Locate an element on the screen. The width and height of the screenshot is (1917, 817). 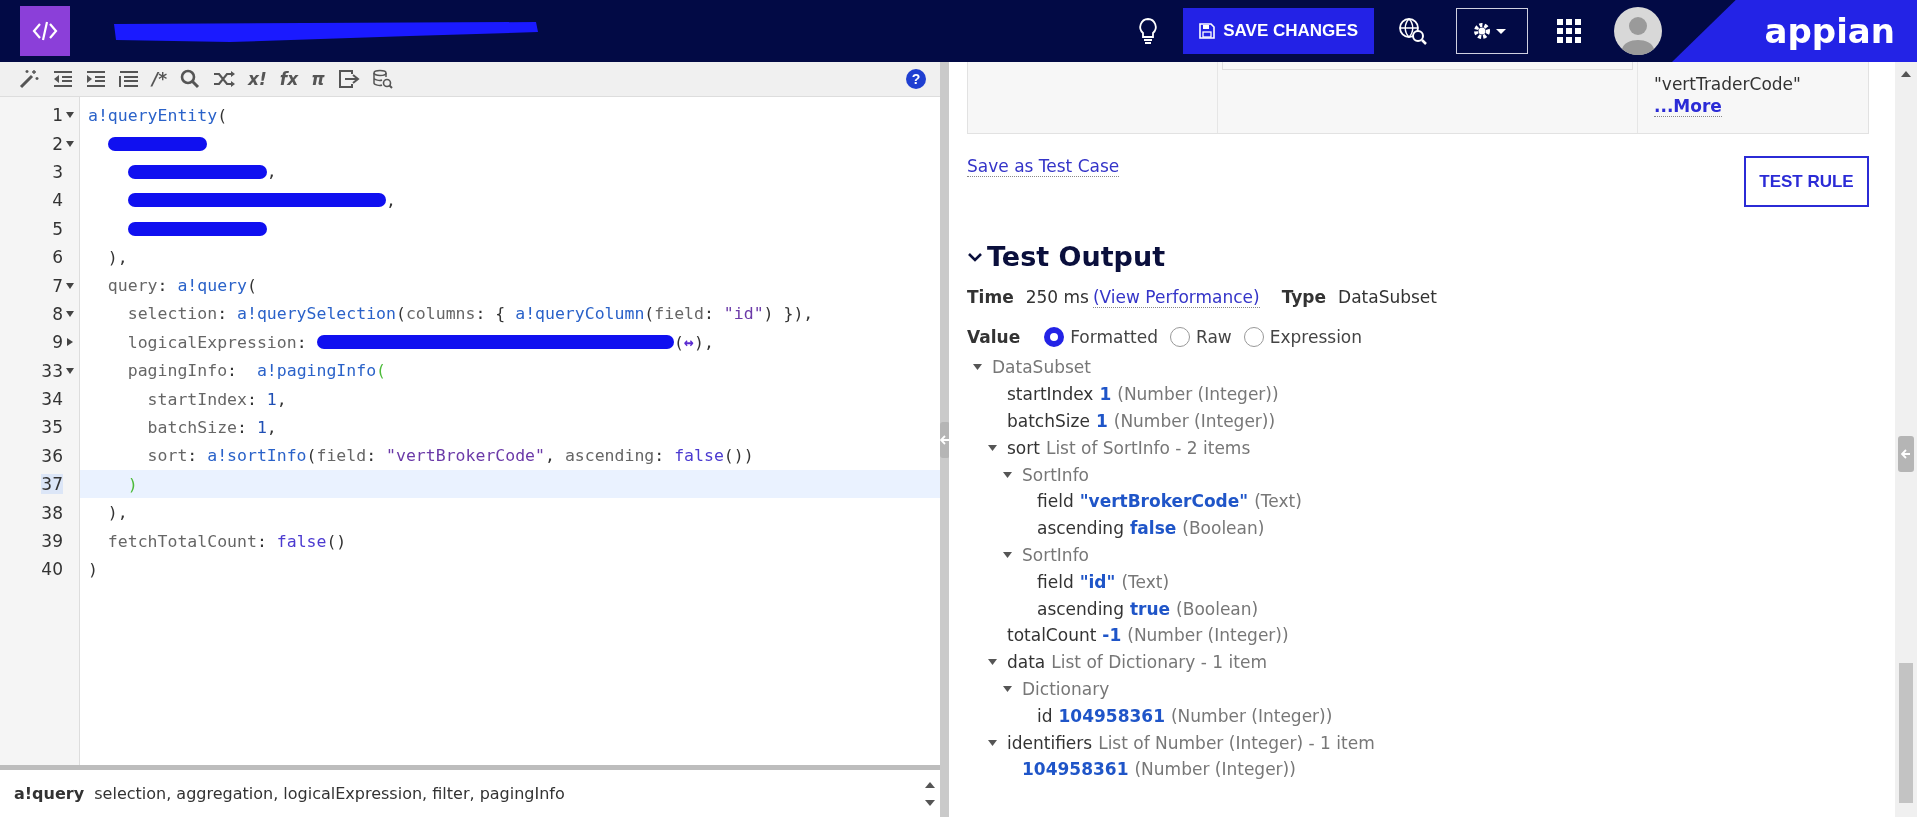
field-label: Time is located at coordinates (990, 297).